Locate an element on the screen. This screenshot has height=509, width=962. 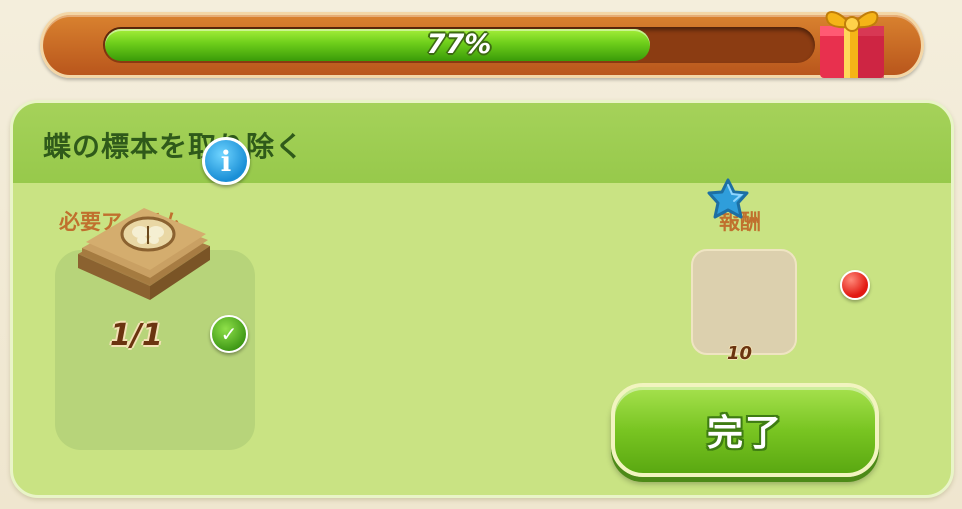
blue-star-icon is located at coordinates (728, 198).